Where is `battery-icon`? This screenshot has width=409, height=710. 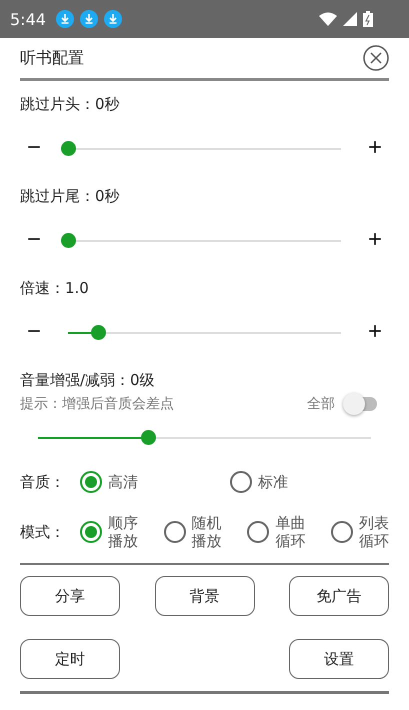 battery-icon is located at coordinates (368, 19).